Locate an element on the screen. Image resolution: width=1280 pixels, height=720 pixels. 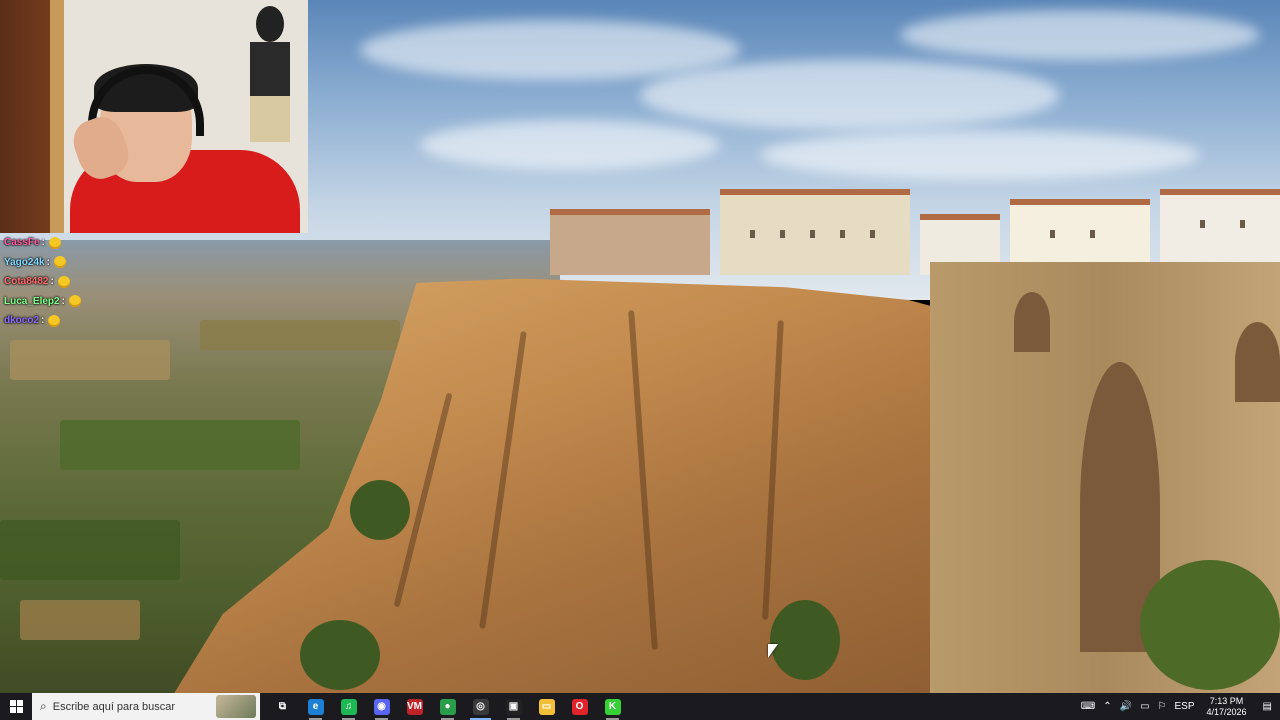
town-buildings is located at coordinates (915, 227).